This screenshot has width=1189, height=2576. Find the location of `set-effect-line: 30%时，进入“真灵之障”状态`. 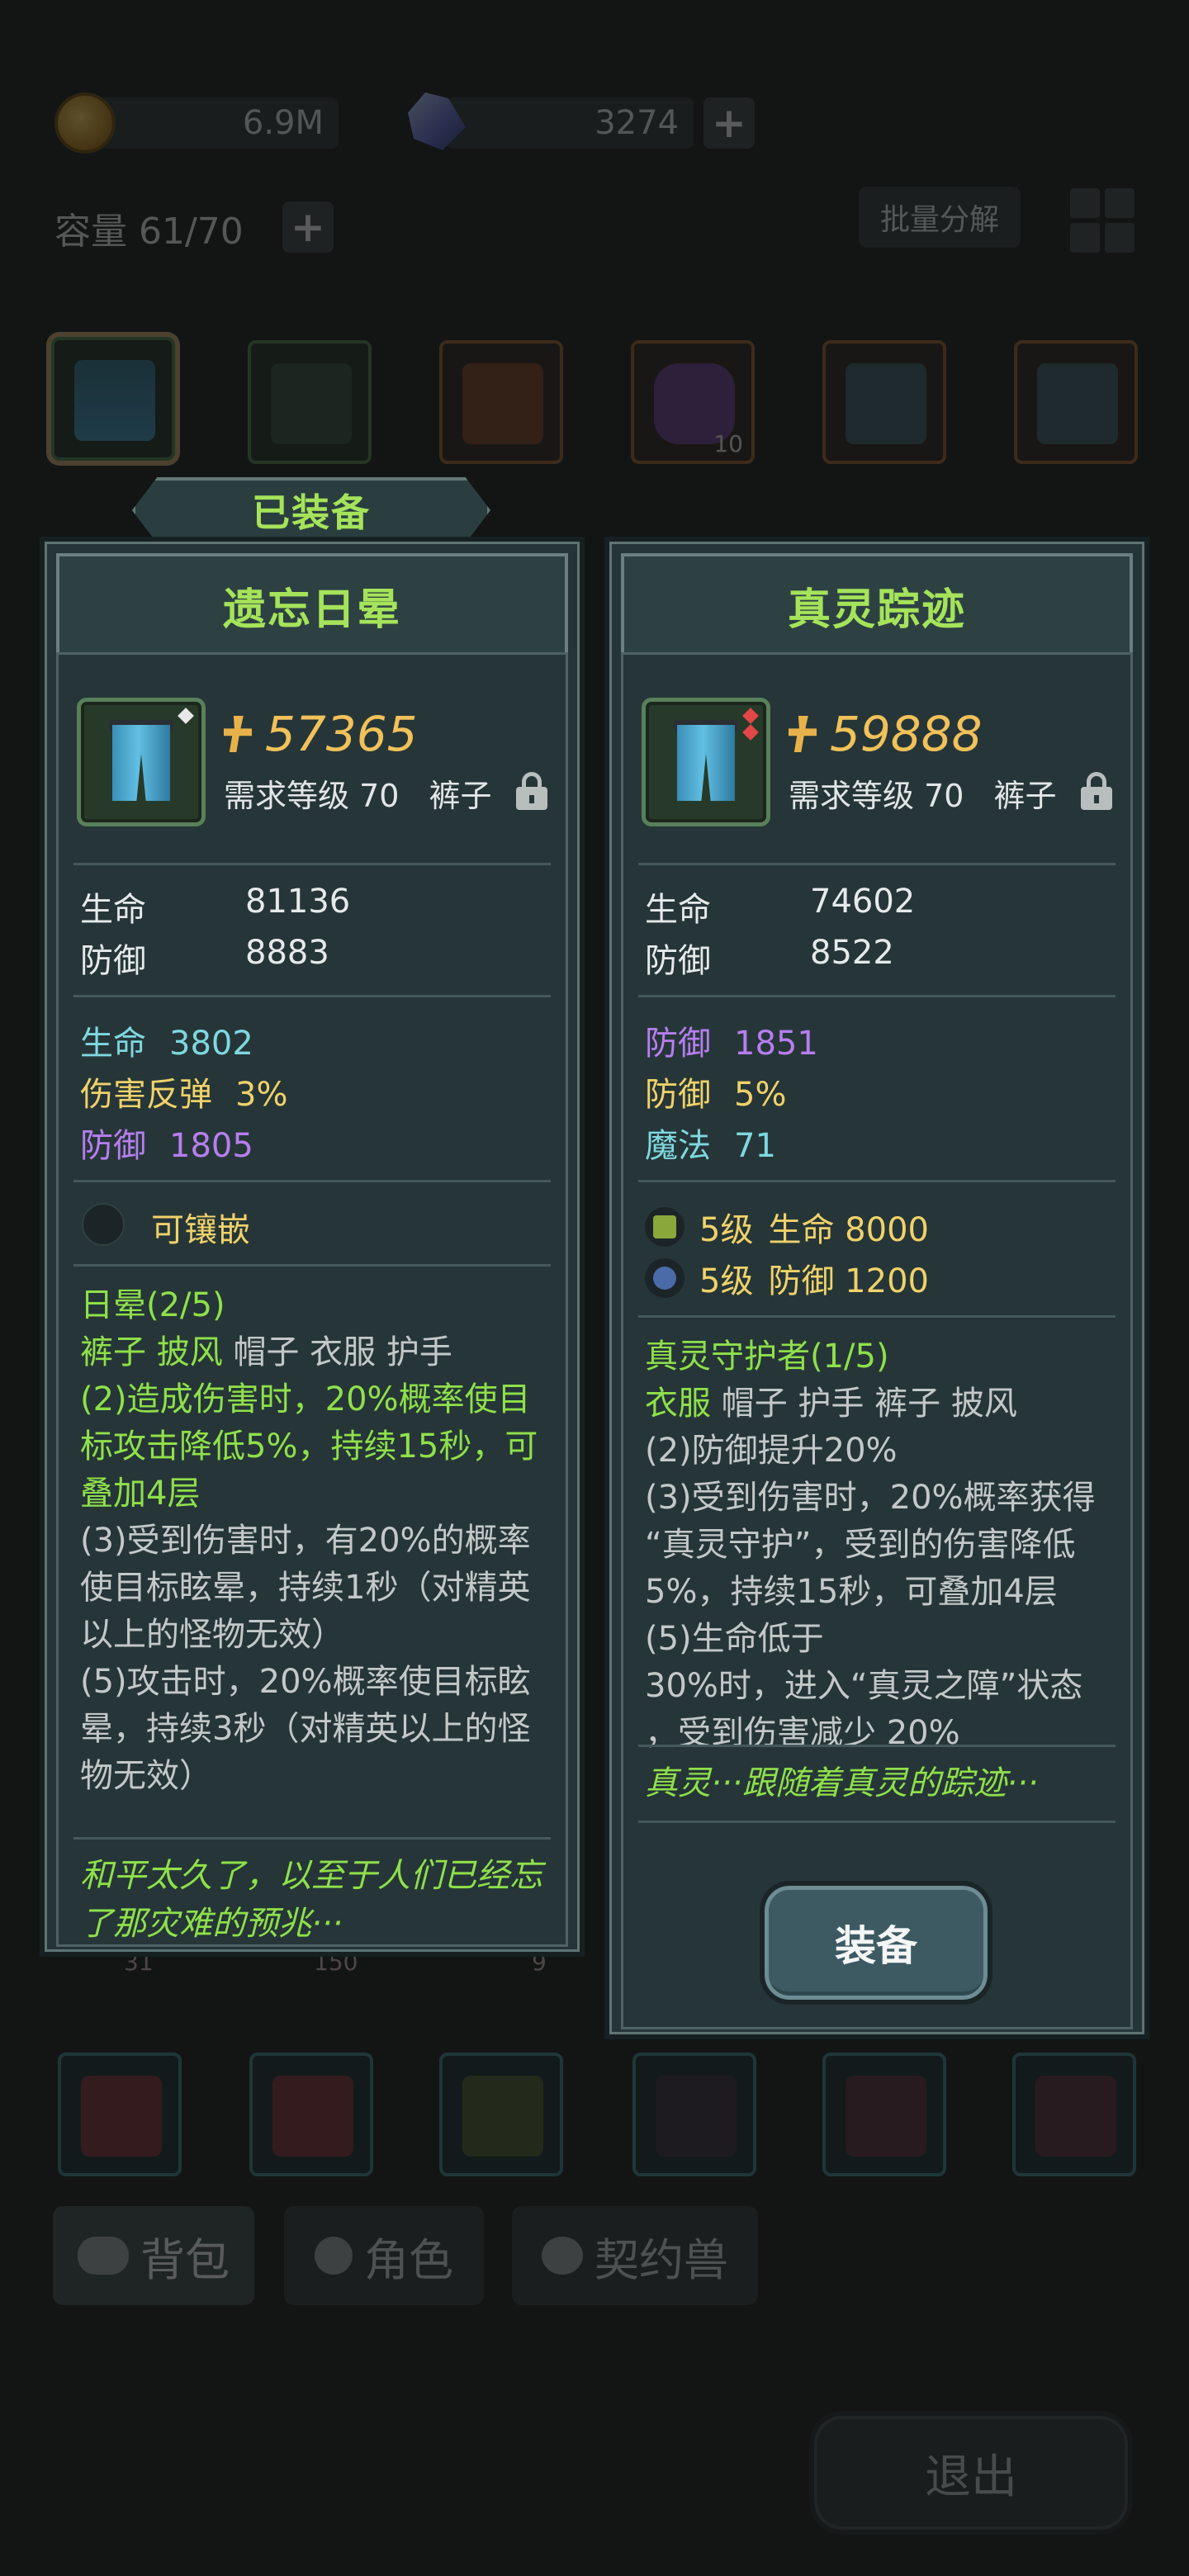

set-effect-line: 30%时，进入“真灵之障”状态 is located at coordinates (864, 1686).